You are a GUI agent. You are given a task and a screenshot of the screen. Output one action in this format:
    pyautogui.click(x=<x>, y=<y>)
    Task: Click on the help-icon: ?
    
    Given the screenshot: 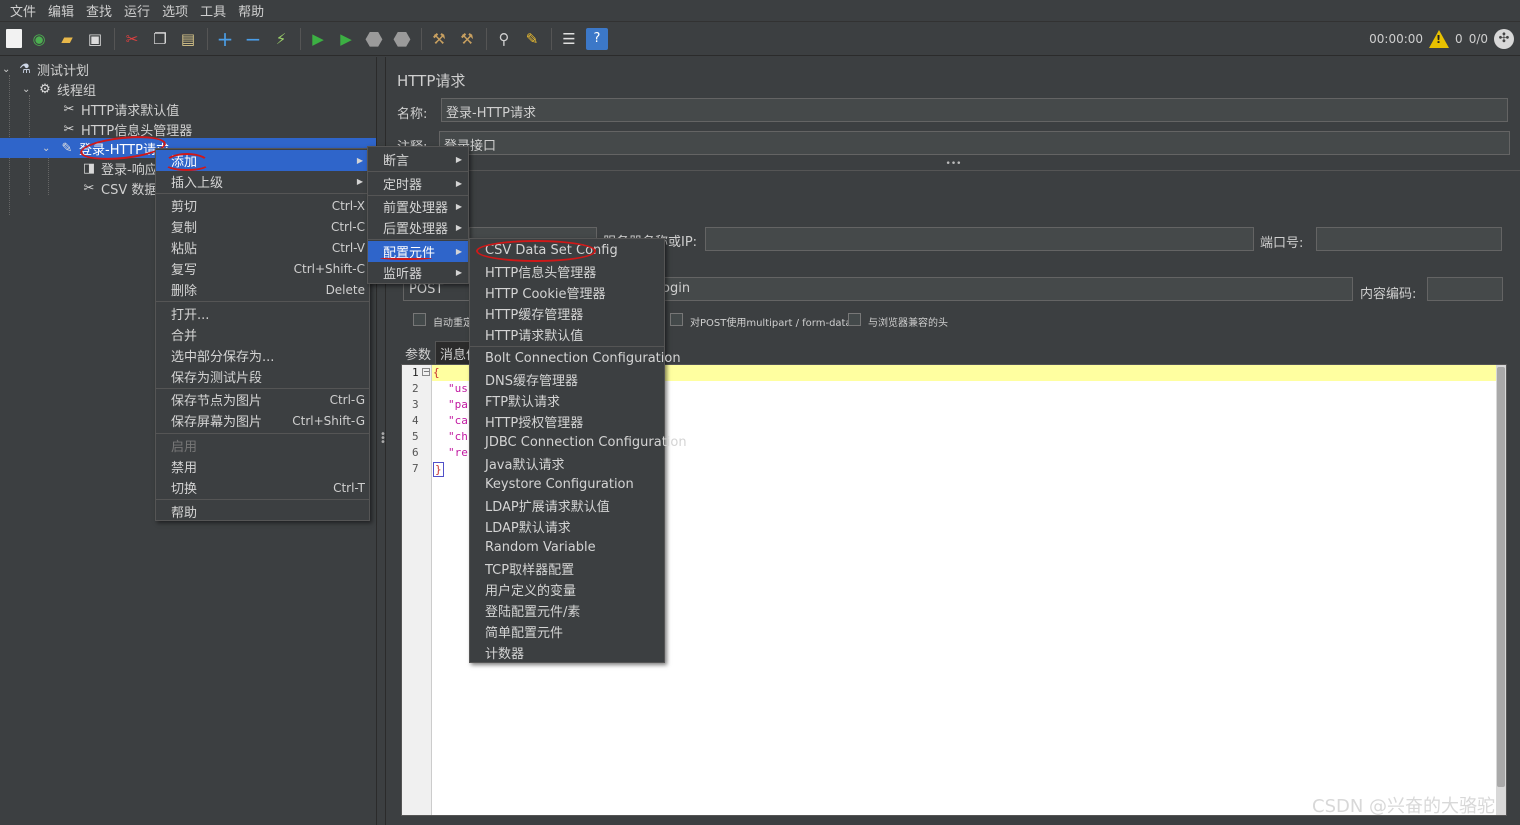 What is the action you would take?
    pyautogui.click(x=597, y=38)
    